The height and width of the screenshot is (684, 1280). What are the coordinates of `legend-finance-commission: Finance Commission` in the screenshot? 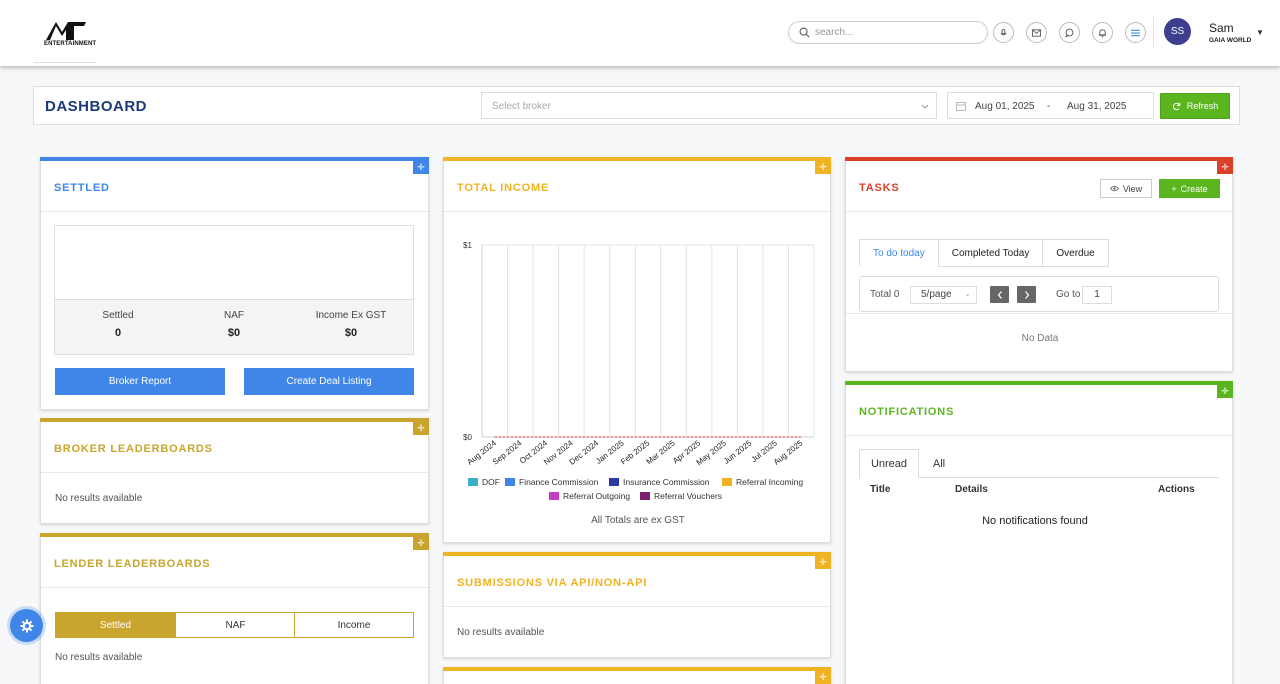 It's located at (551, 482).